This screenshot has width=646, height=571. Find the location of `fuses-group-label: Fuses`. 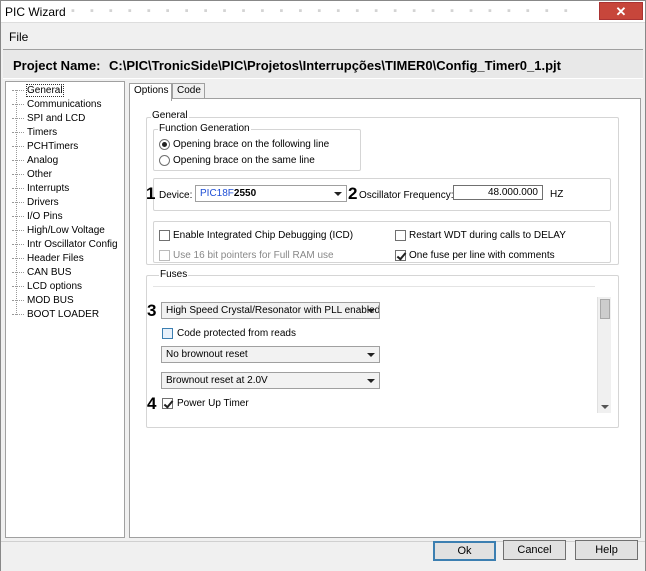

fuses-group-label: Fuses is located at coordinates (174, 274).